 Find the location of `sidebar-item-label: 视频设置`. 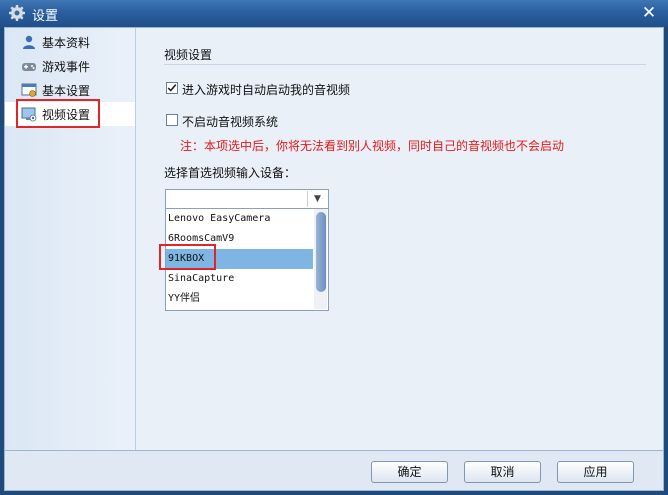

sidebar-item-label: 视频设置 is located at coordinates (66, 115).